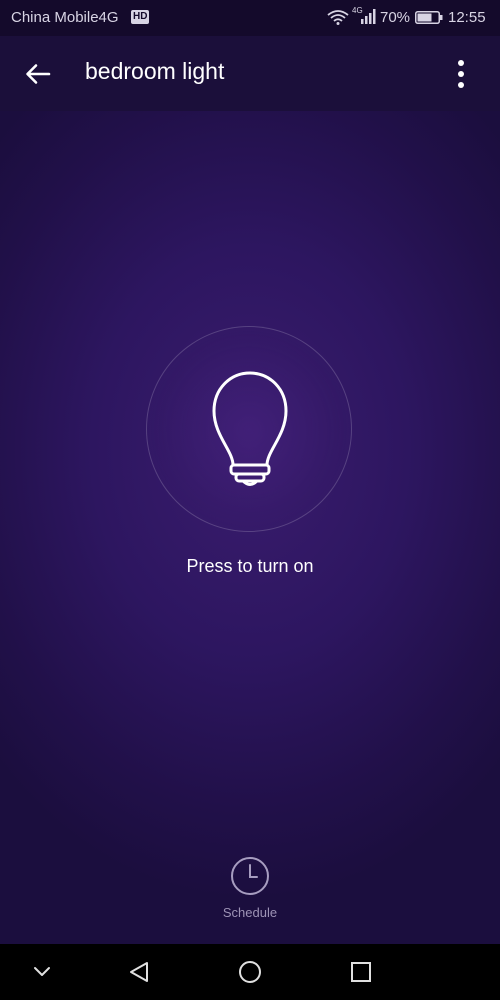 The width and height of the screenshot is (500, 1000). What do you see at coordinates (65, 17) in the screenshot?
I see `carrier-name: China Mobile4G` at bounding box center [65, 17].